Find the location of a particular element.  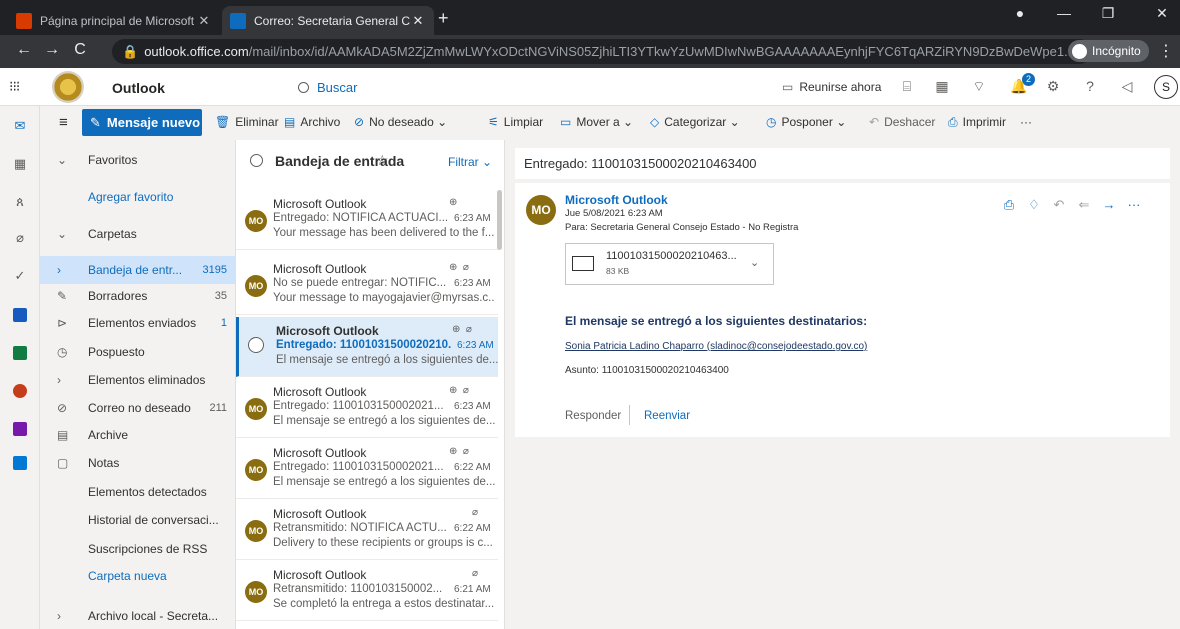

back-icon: ← is located at coordinates (24, 50).